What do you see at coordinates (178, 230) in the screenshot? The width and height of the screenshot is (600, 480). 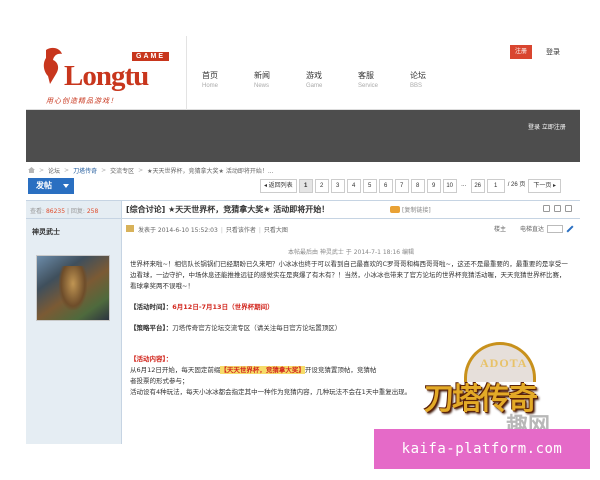 I see `post-date: 发表于 2014-6-10 15:52:03` at bounding box center [178, 230].